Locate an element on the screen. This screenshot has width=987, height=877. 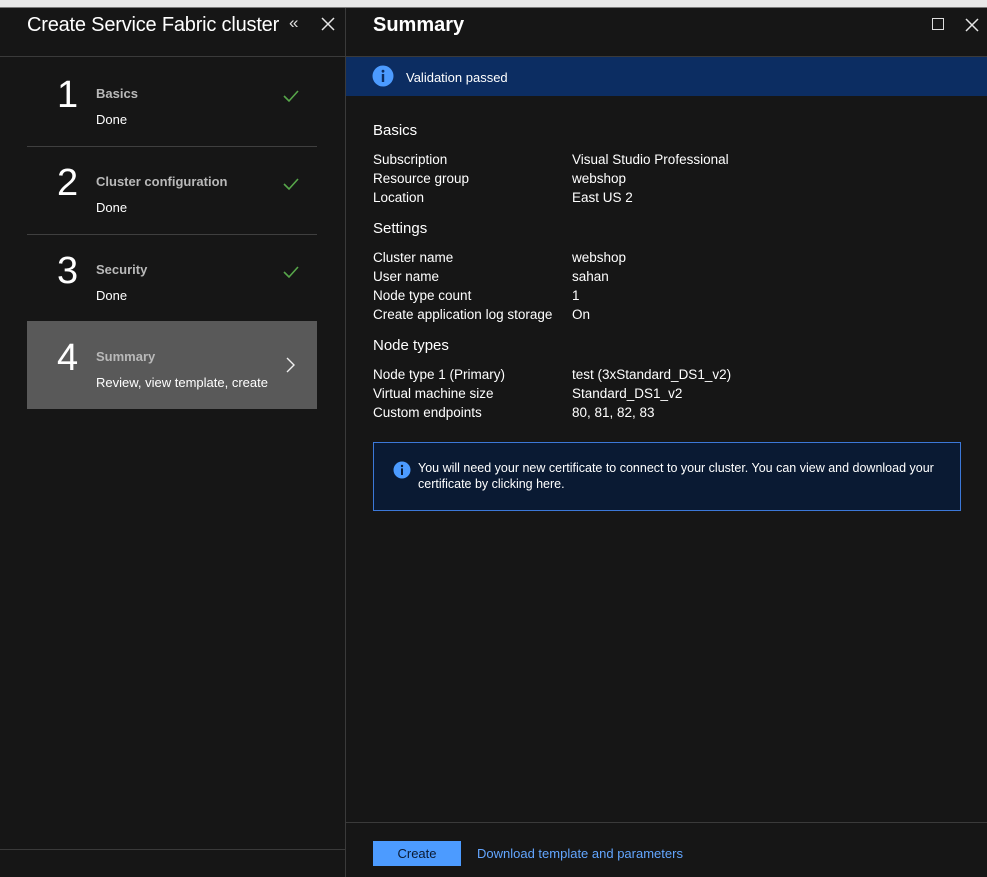
download-template-link: Download template and parameters is located at coordinates (580, 853).